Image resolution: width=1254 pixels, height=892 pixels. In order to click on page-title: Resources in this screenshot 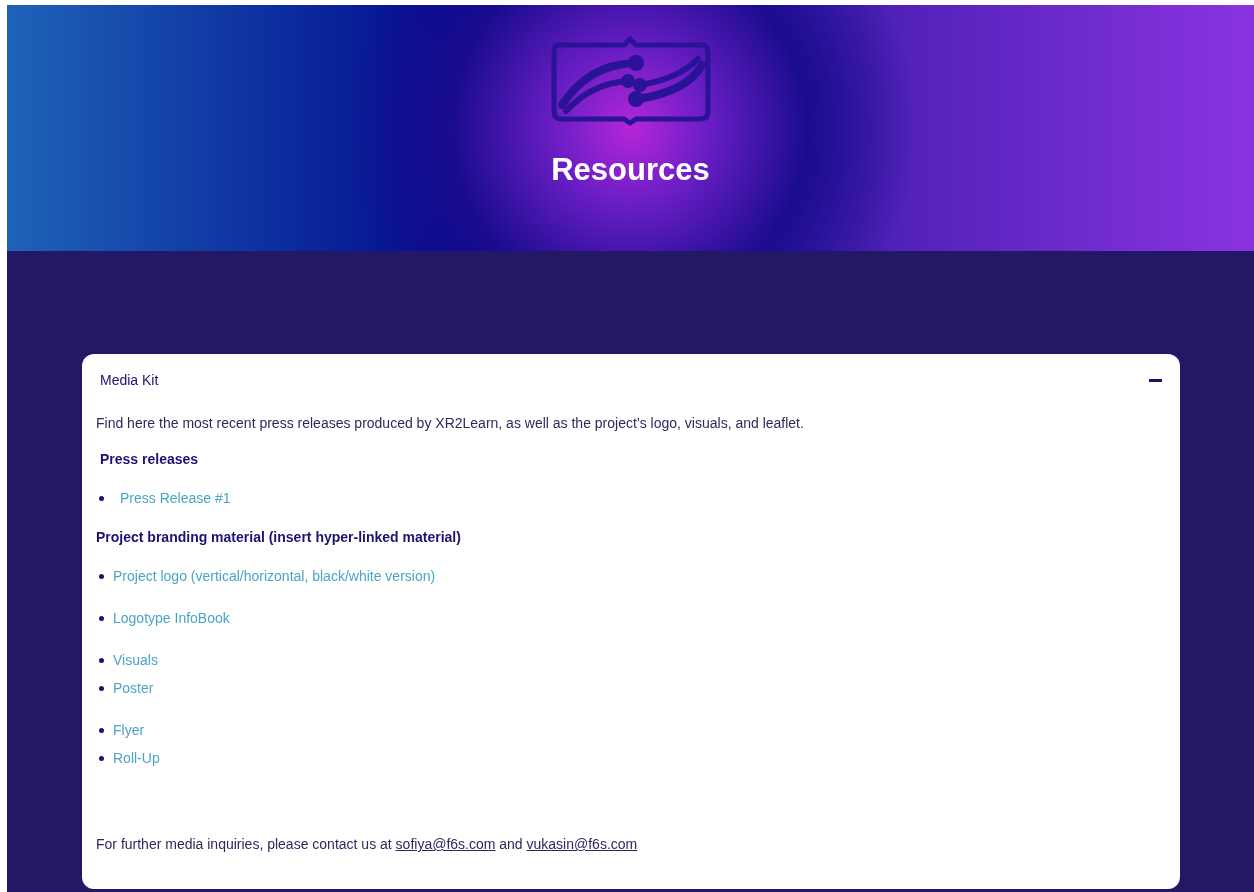, I will do `click(630, 170)`.